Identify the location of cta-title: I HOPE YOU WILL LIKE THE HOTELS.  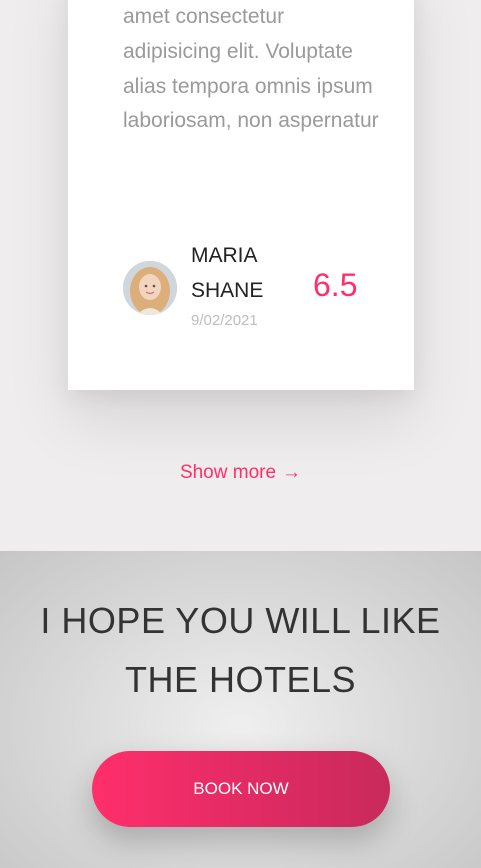
(240, 650).